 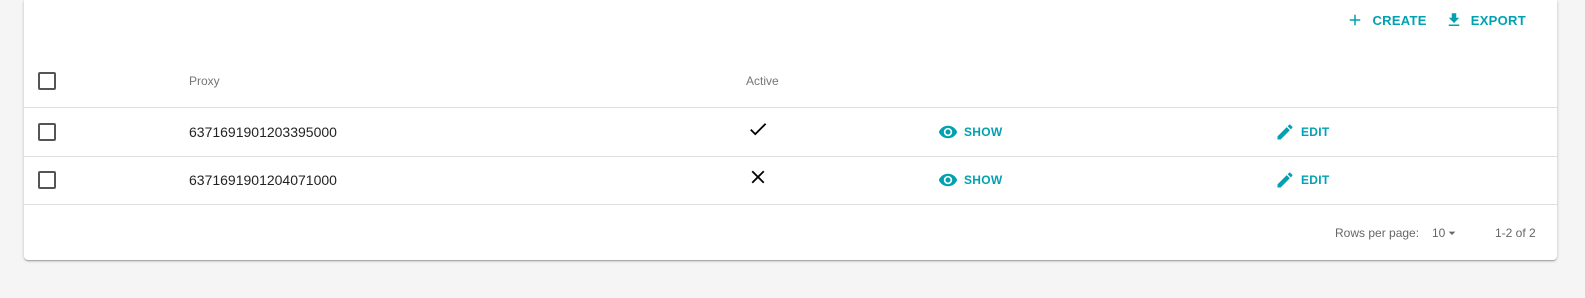 What do you see at coordinates (1399, 20) in the screenshot?
I see `create-button-label: CREATE` at bounding box center [1399, 20].